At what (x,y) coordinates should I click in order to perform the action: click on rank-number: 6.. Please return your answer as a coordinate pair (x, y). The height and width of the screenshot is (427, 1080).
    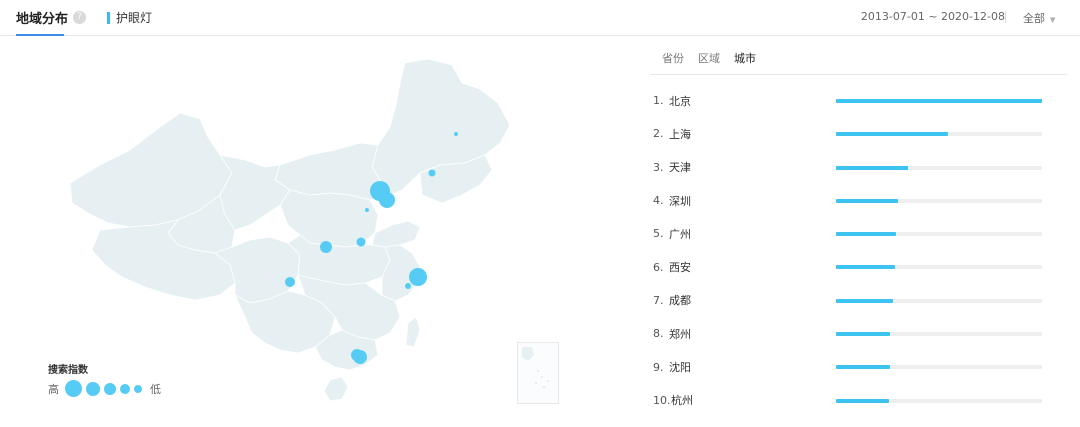
    Looking at the image, I should click on (658, 267).